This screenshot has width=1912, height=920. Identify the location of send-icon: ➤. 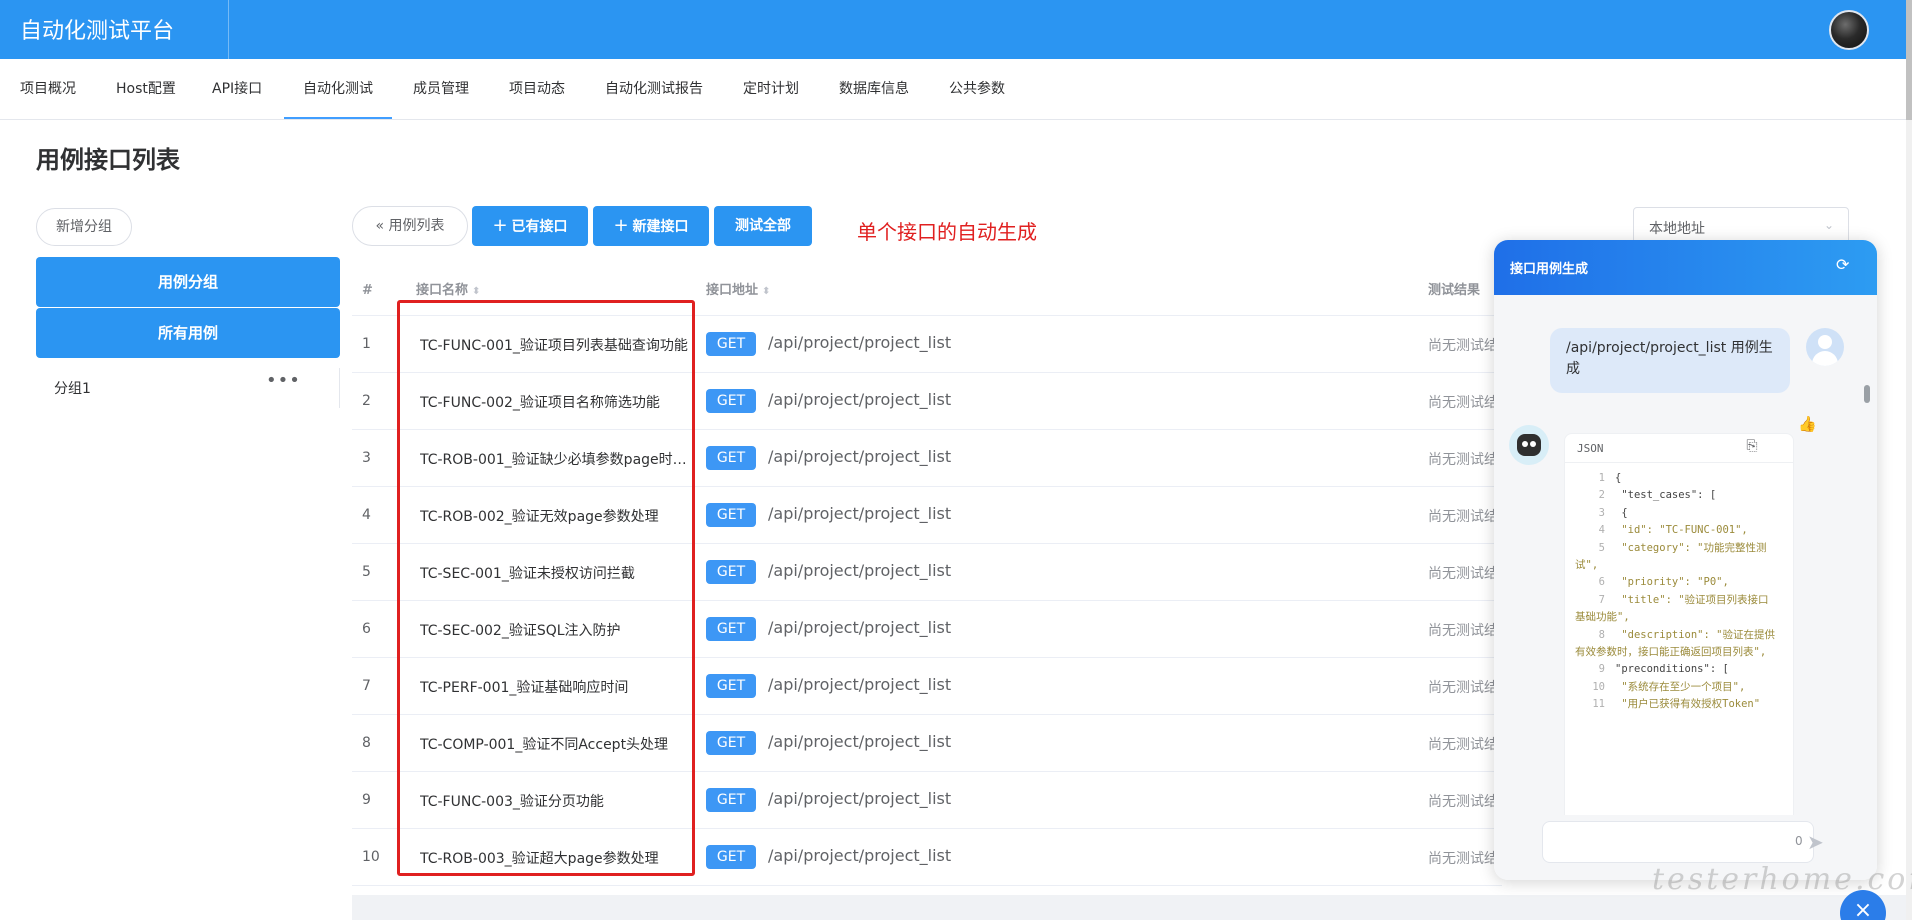
(1815, 842).